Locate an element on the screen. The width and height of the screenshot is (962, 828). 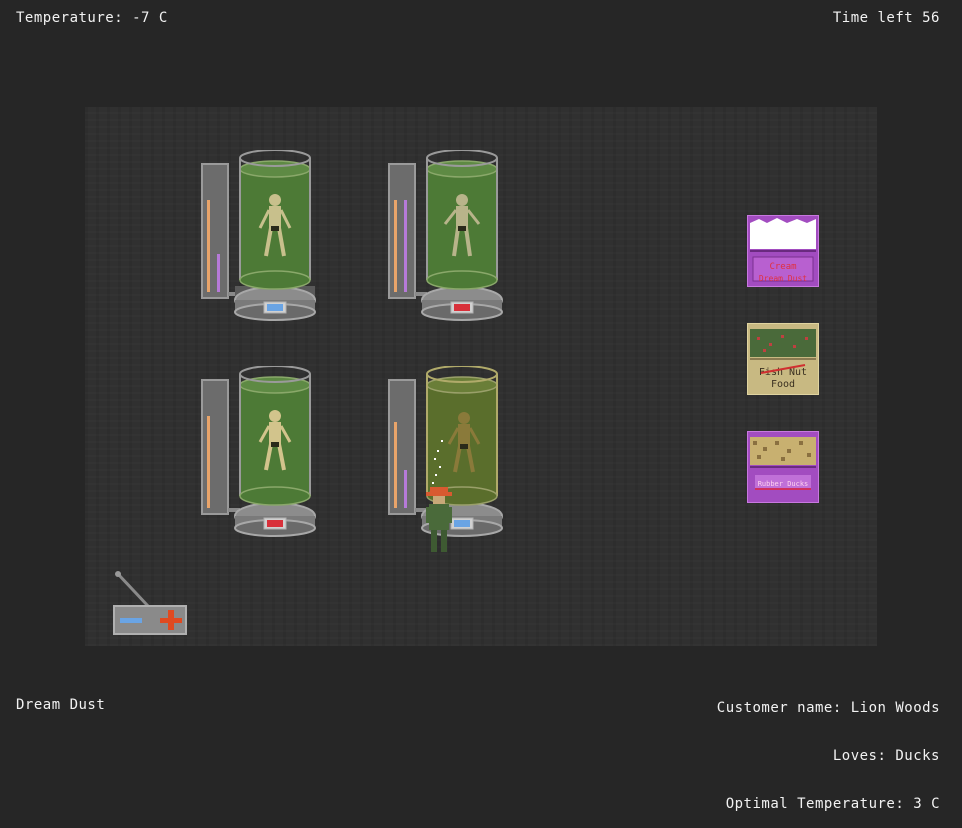
decrease-temperature-button is located at coordinates (131, 620).